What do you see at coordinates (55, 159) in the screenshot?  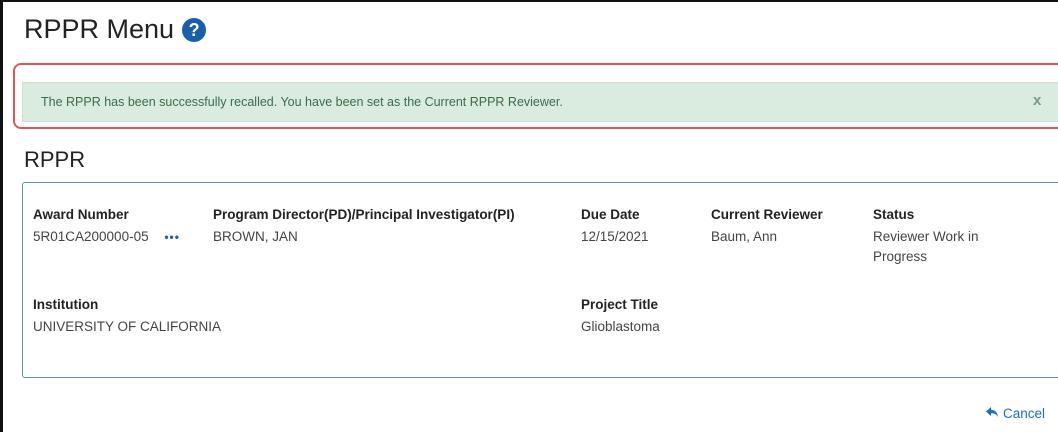 I see `section-title: RPPR` at bounding box center [55, 159].